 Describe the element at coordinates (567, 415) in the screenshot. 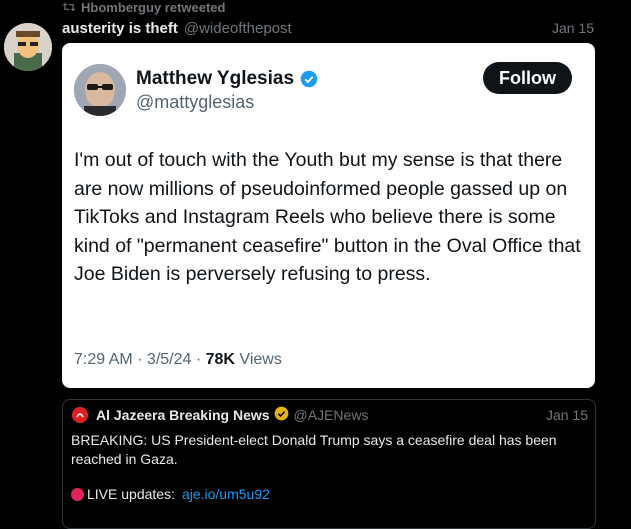

I see `quote-date: Jan 15` at that location.